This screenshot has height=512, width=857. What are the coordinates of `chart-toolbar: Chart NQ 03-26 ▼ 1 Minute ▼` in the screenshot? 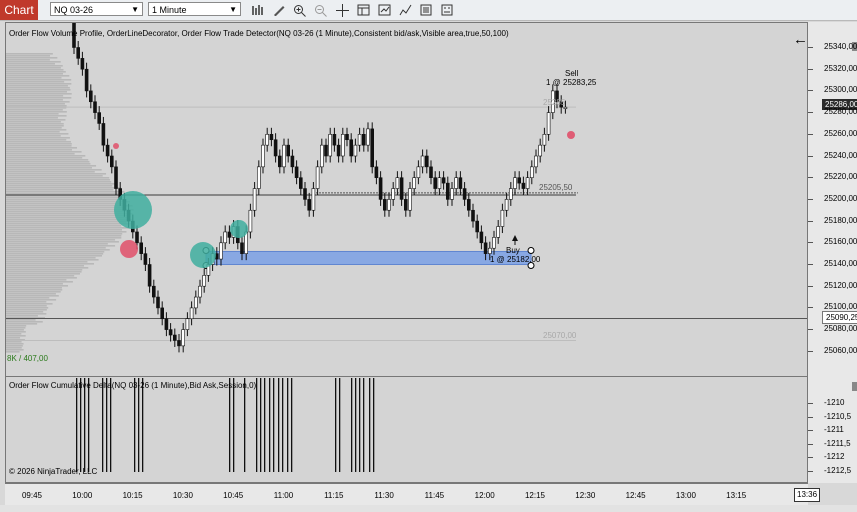 It's located at (428, 10).